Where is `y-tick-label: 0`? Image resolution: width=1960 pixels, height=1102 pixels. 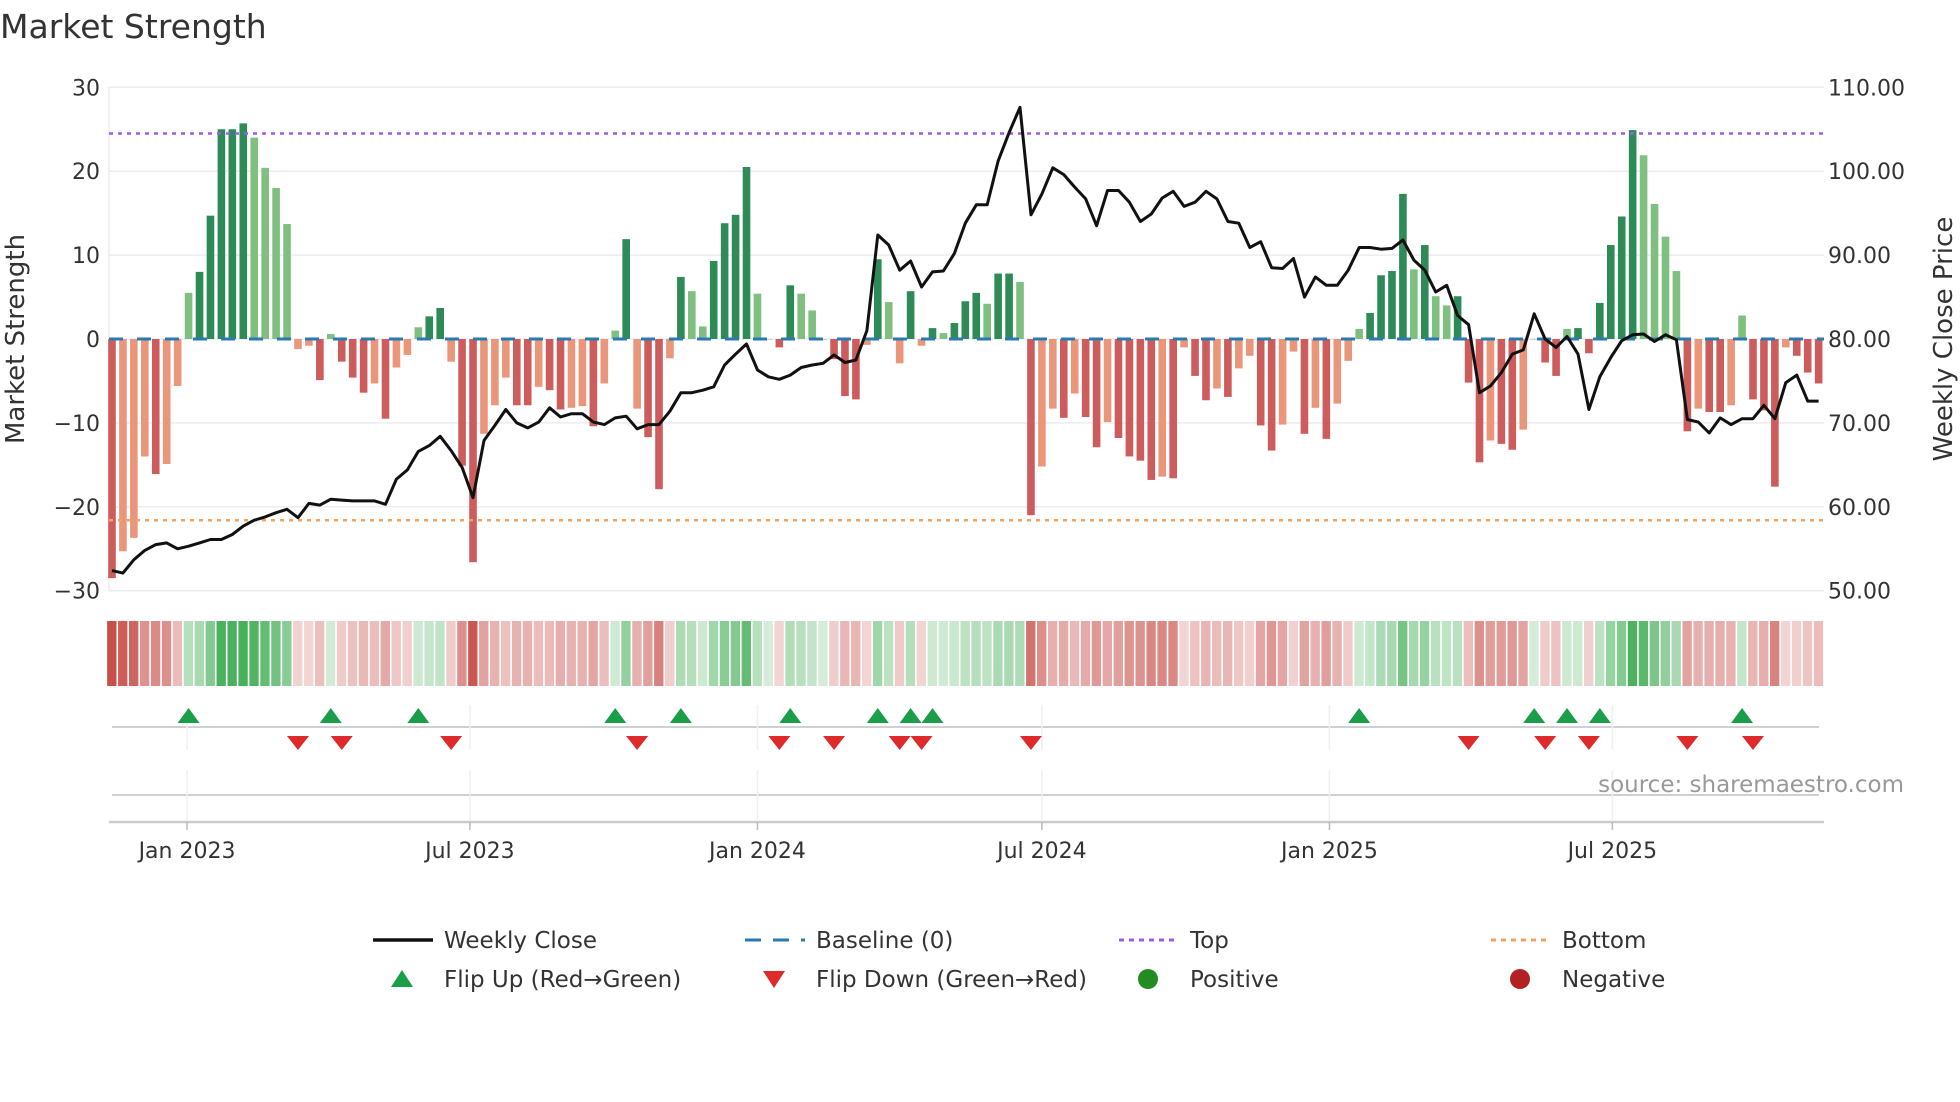 y-tick-label: 0 is located at coordinates (93, 340).